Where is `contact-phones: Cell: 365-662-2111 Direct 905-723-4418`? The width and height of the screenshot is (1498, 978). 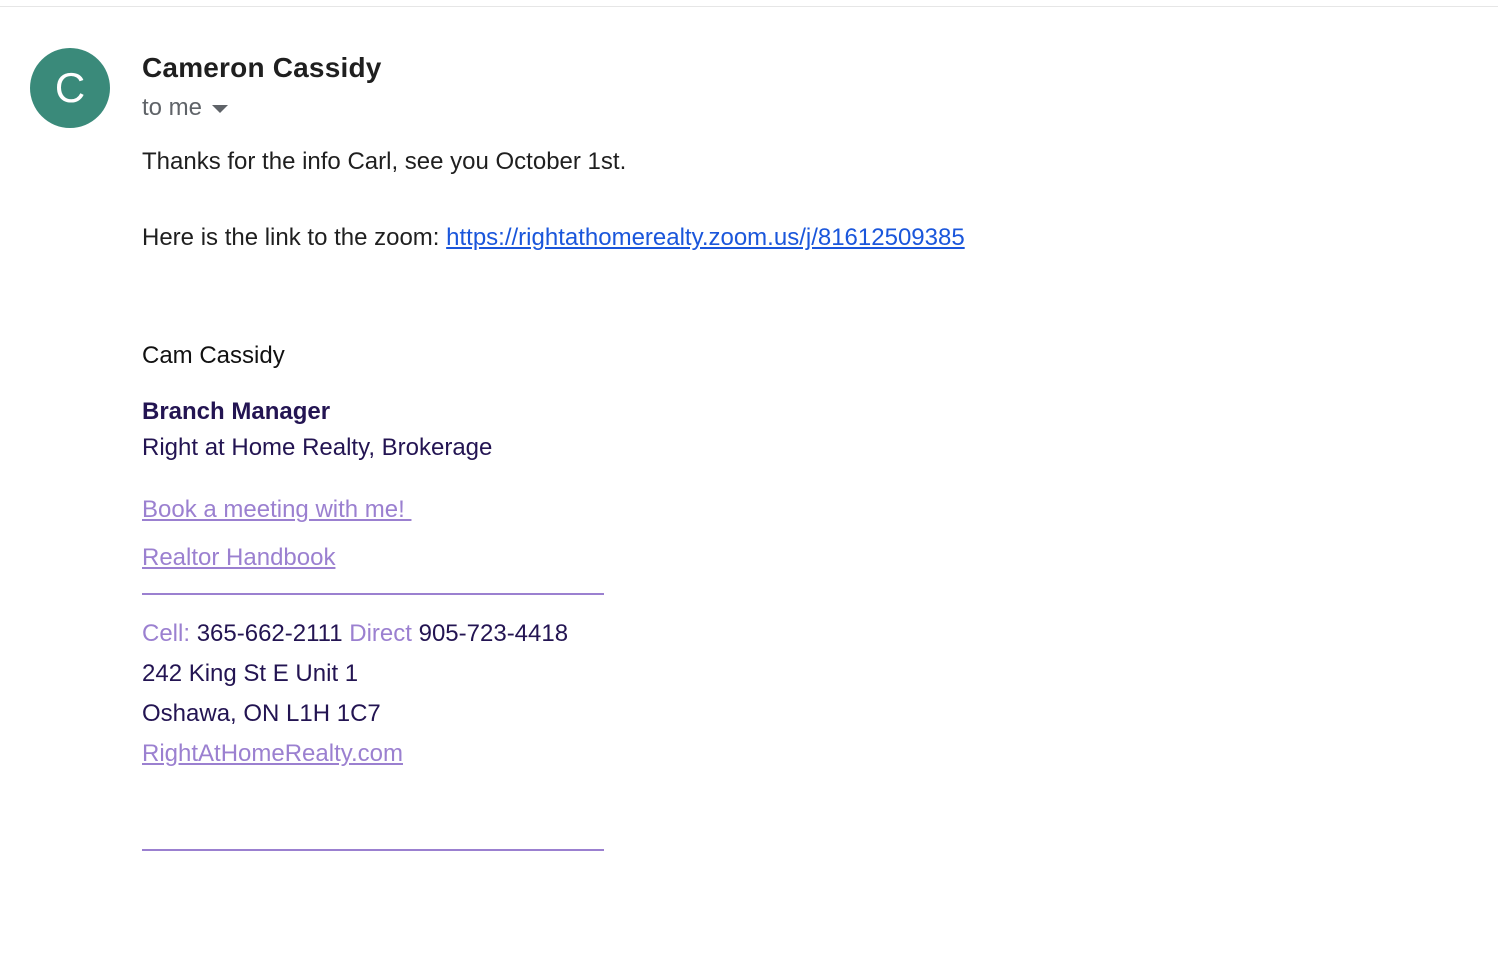 contact-phones: Cell: 365-662-2111 Direct 905-723-4418 is located at coordinates (355, 634).